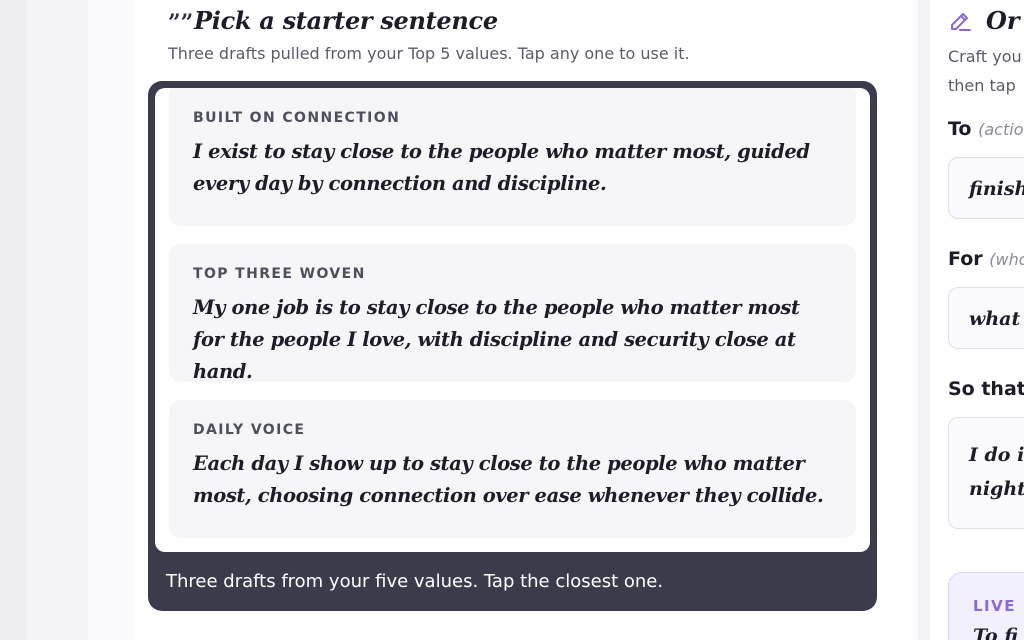  Describe the element at coordinates (960, 129) in the screenshot. I see `to-label-text: To` at that location.